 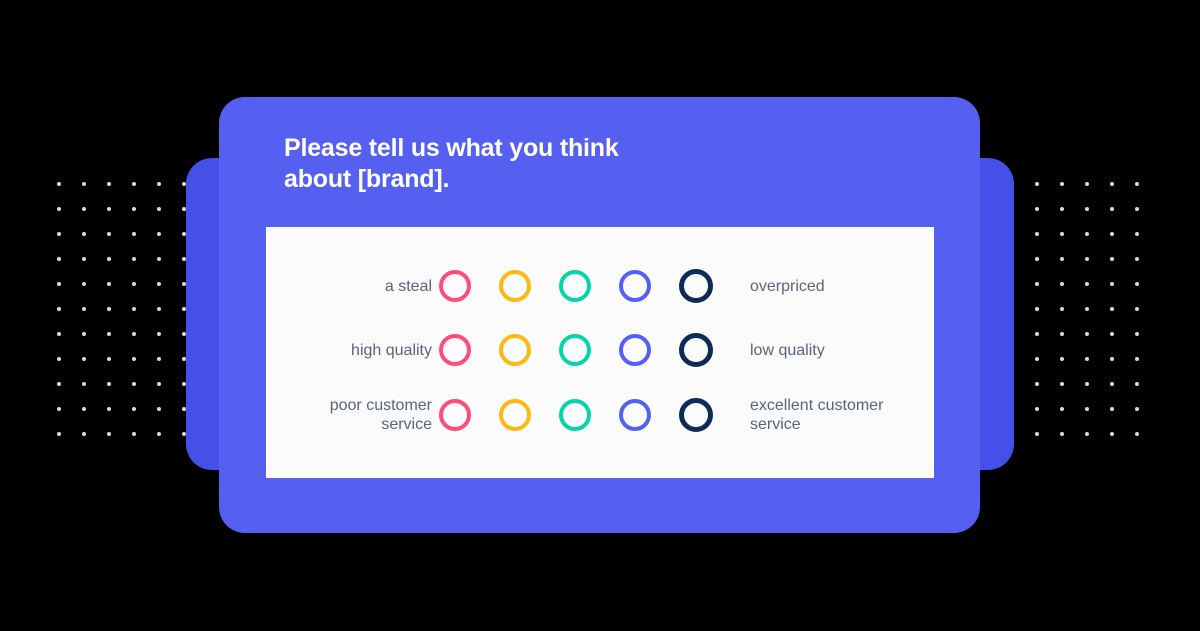 What do you see at coordinates (124, 312) in the screenshot?
I see `decorative-dot-field-left` at bounding box center [124, 312].